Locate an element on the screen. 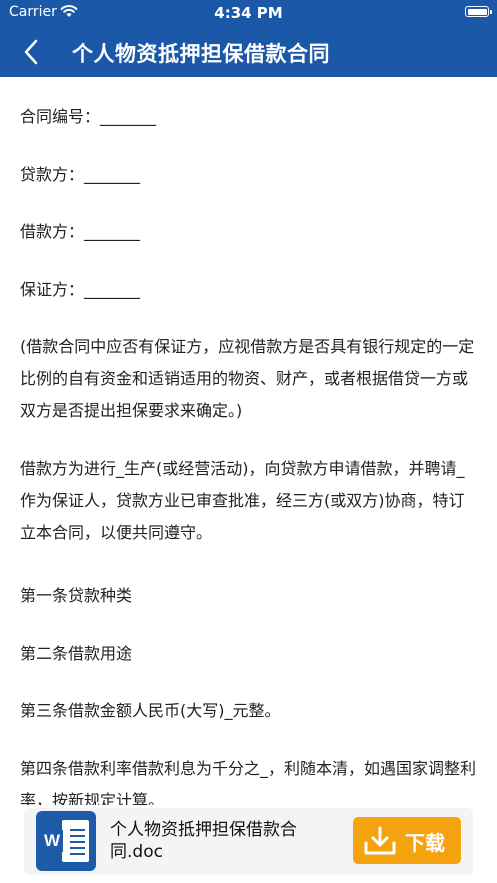 The height and width of the screenshot is (883, 497). word-letter: W is located at coordinates (52, 841).